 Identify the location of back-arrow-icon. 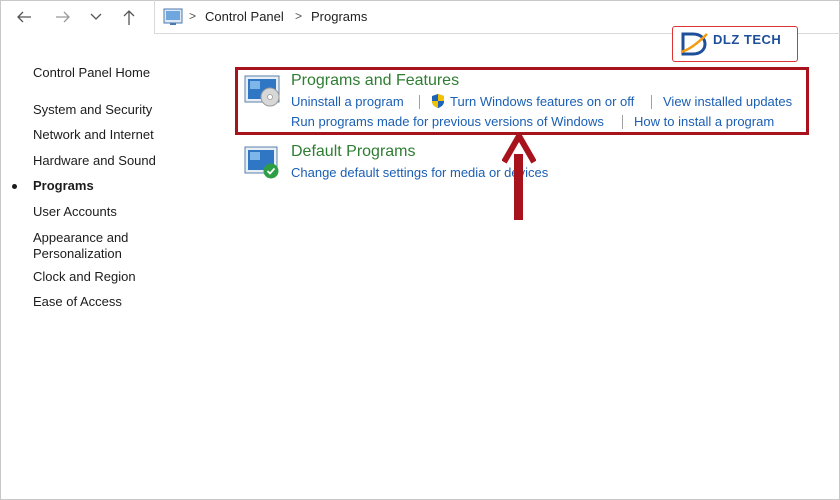
(24, 17).